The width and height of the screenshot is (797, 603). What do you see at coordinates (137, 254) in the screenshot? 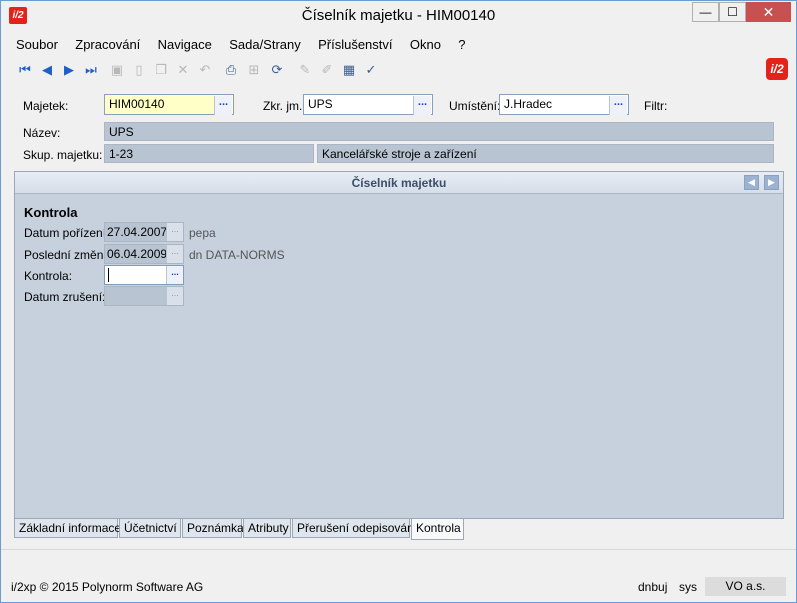
I see `posledni-zmena-value: 06.04.2009` at bounding box center [137, 254].